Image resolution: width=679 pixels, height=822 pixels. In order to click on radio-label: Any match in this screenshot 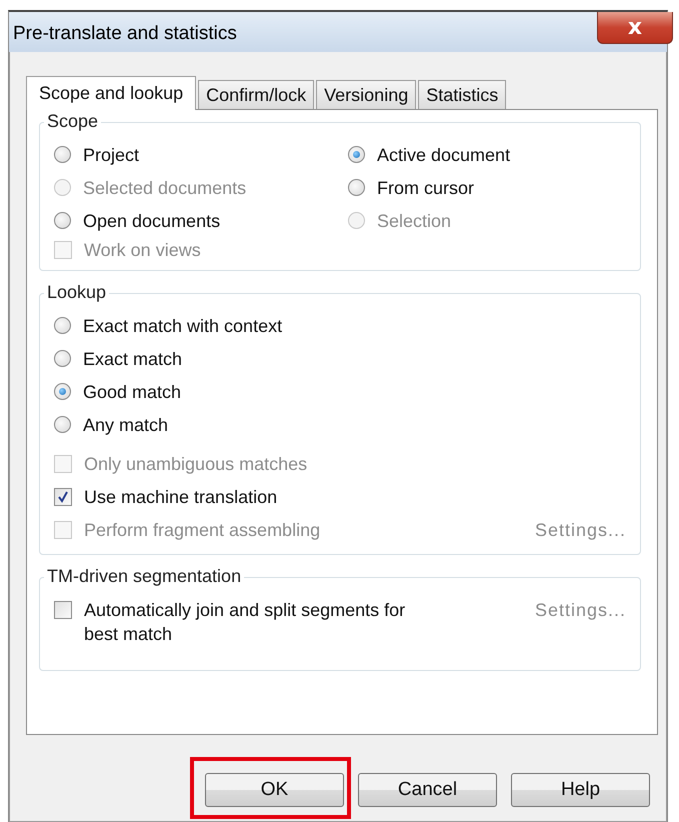, I will do `click(125, 425)`.